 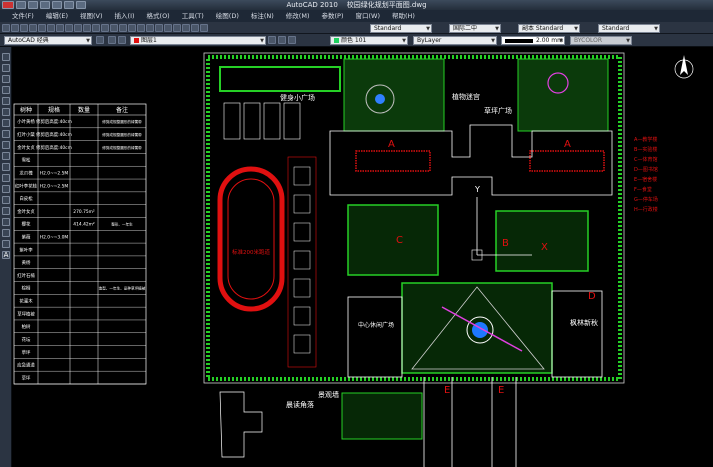 I want to click on tool-palettes-icon, so click(x=168, y=28).